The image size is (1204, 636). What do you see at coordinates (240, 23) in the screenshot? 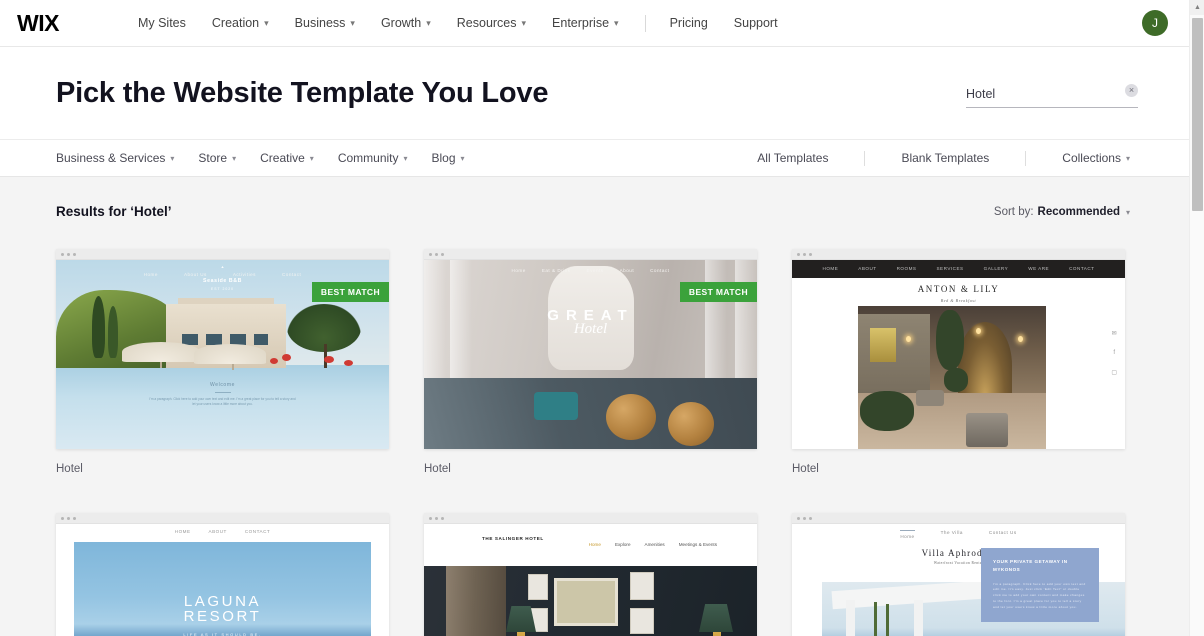
I see `nav-item-creation: Creation ▾` at bounding box center [240, 23].